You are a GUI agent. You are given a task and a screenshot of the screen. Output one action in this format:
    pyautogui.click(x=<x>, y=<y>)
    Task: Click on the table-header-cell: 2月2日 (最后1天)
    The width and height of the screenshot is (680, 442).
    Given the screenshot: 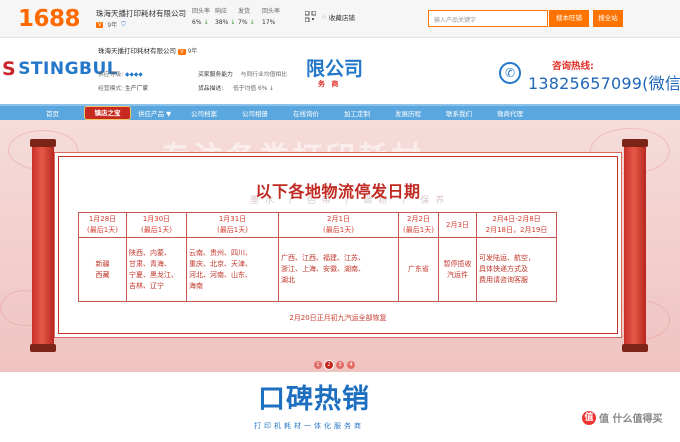 What is the action you would take?
    pyautogui.click(x=418, y=225)
    